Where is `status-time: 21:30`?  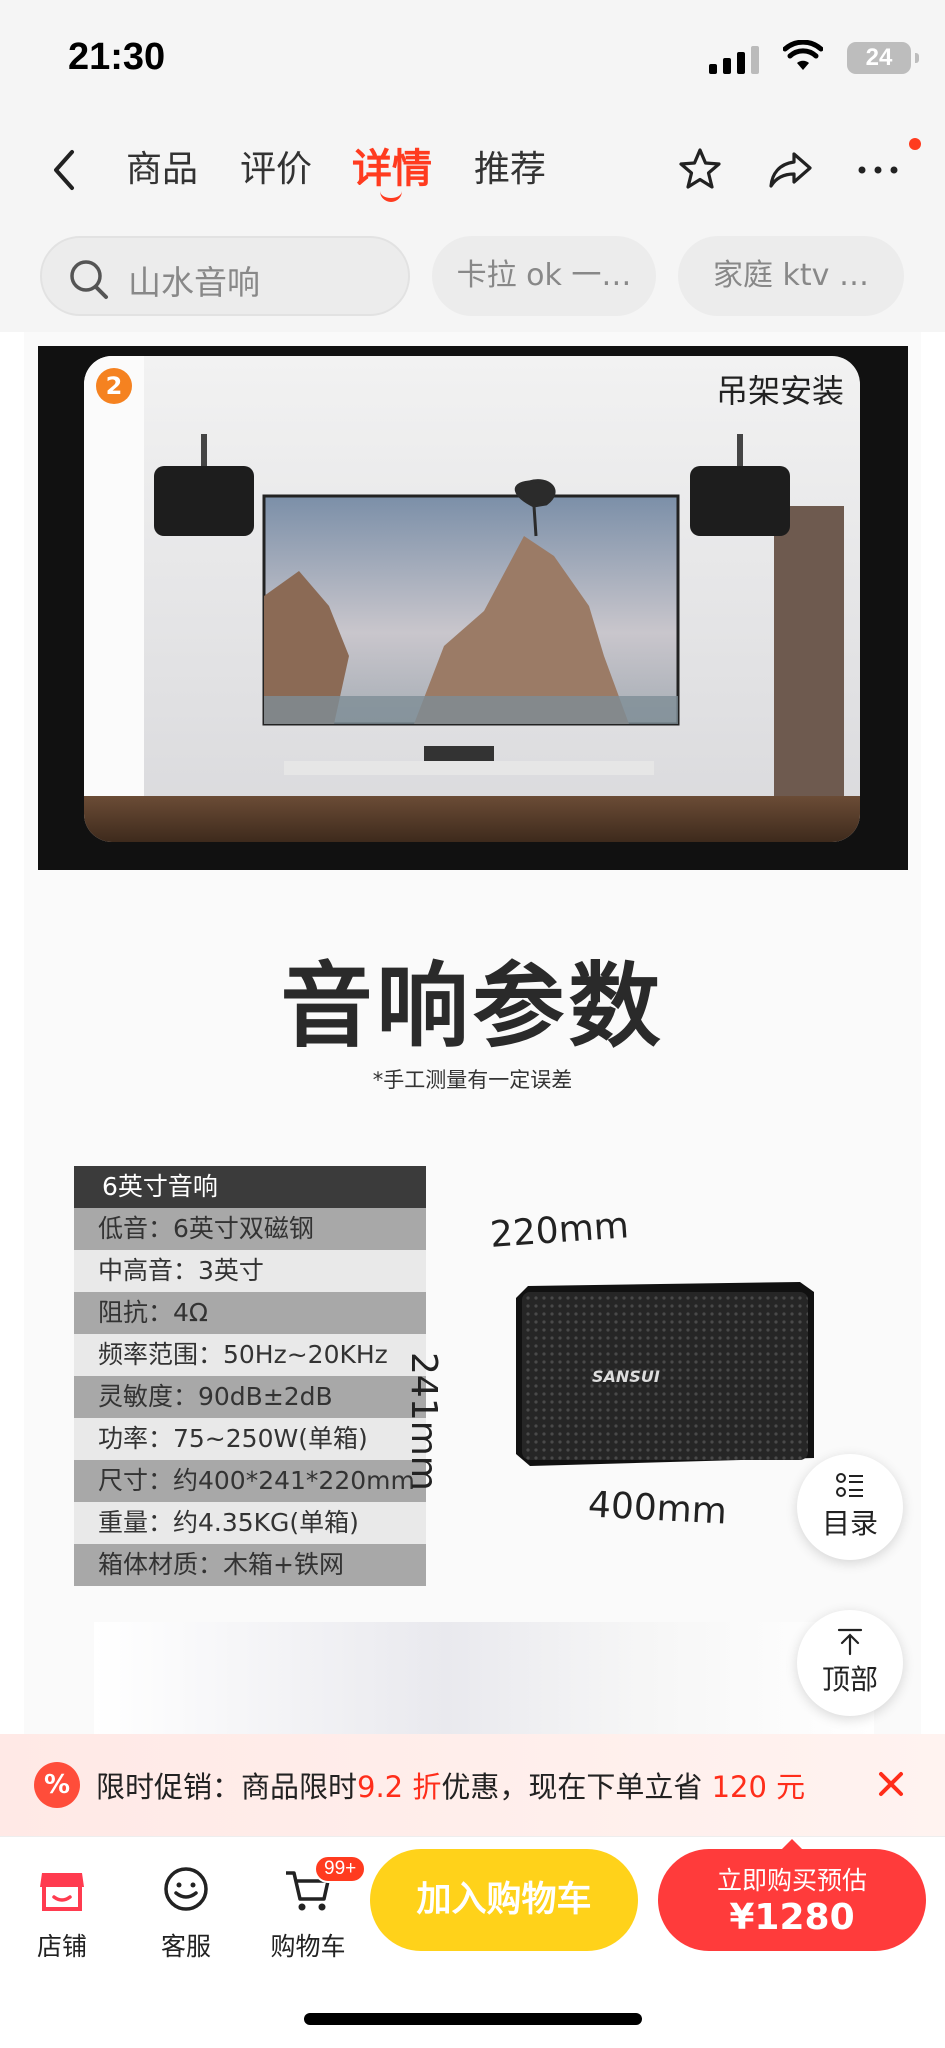 status-time: 21:30 is located at coordinates (117, 57).